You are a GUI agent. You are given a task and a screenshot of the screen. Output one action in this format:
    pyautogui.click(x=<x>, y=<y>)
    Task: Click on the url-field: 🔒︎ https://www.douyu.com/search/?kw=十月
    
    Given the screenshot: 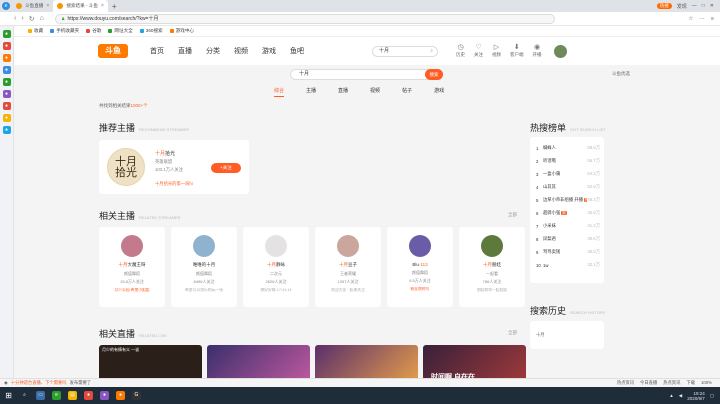 What is the action you would take?
    pyautogui.click(x=304, y=18)
    